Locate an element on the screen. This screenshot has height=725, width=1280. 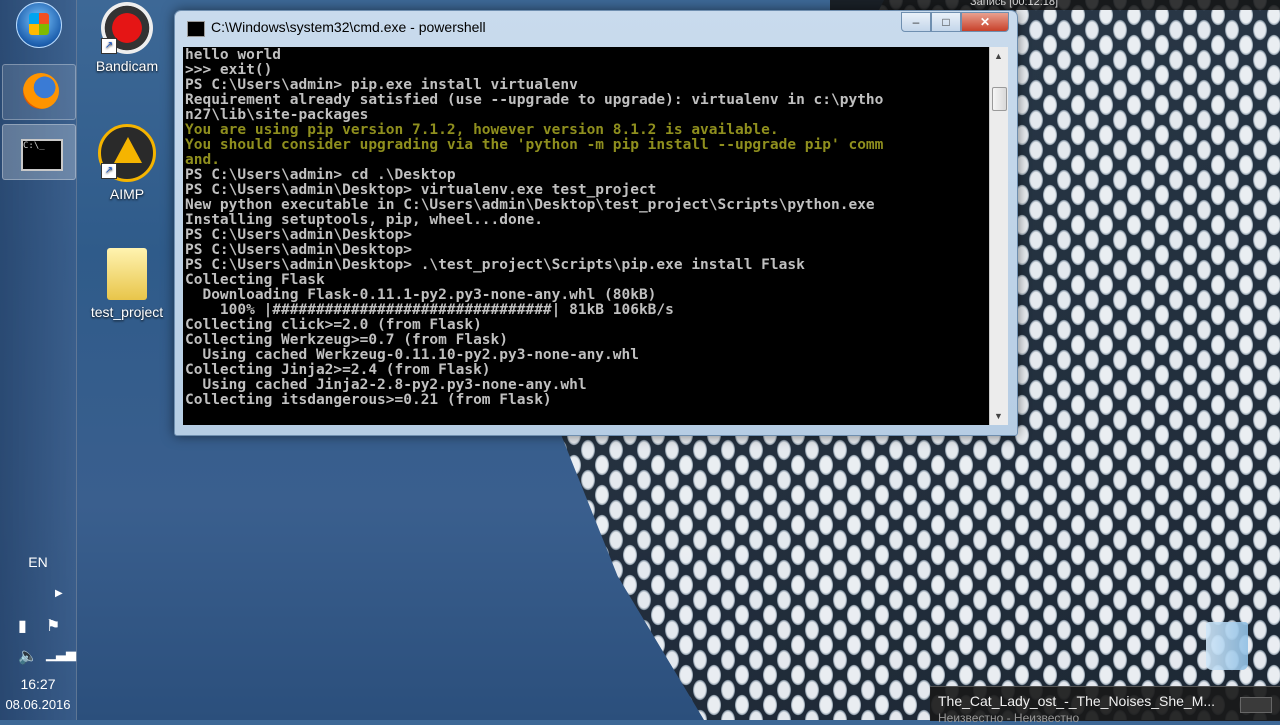
desktop-icon-bandicam: ↗ Bandicam is located at coordinates (127, 38).